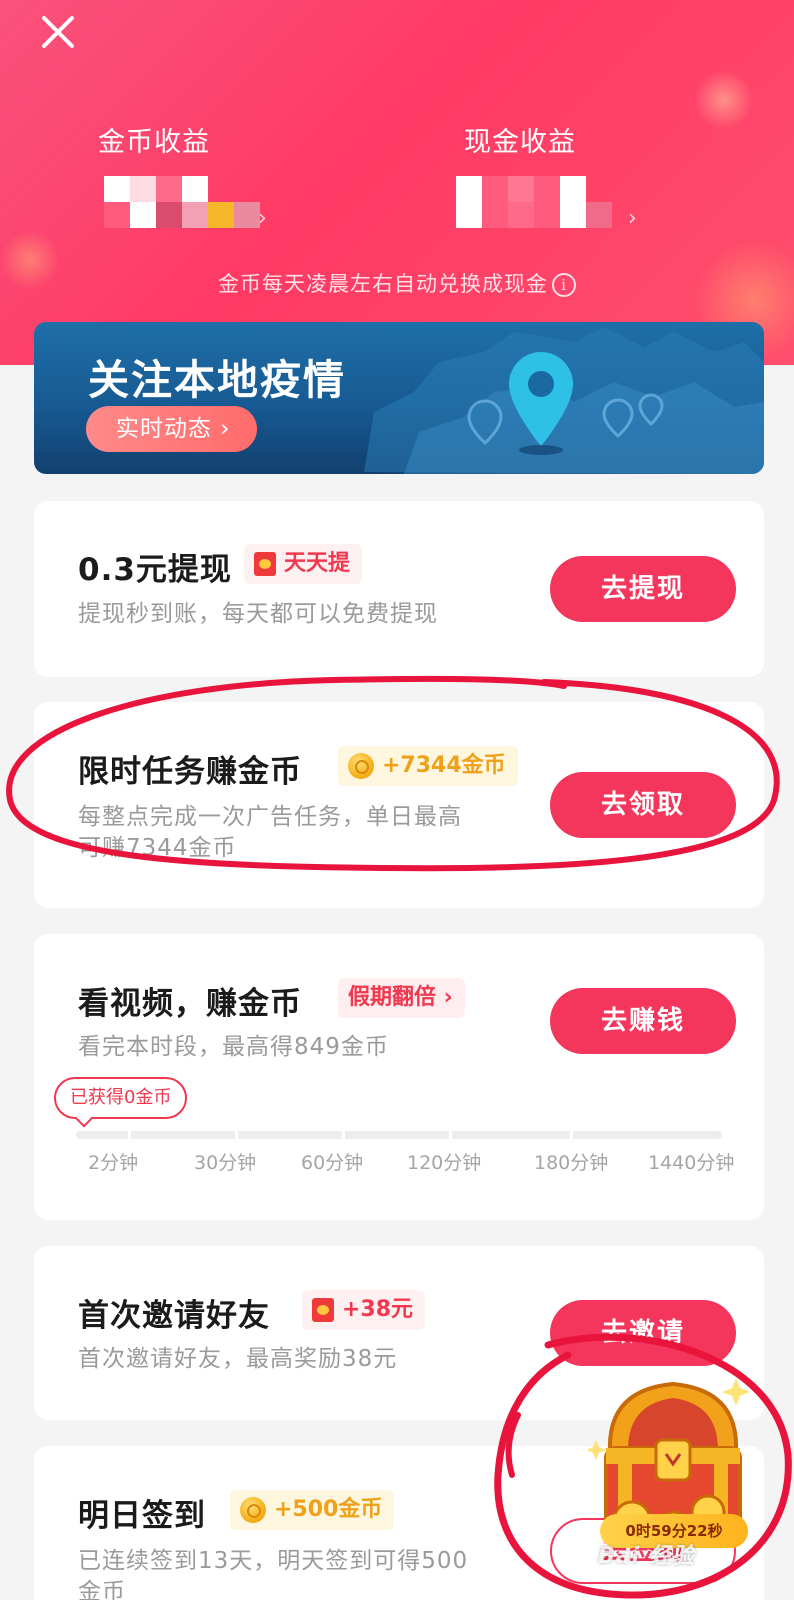  I want to click on exchange-note: 金币每天凌晨左右自动兑换成现金 i, so click(397, 283).